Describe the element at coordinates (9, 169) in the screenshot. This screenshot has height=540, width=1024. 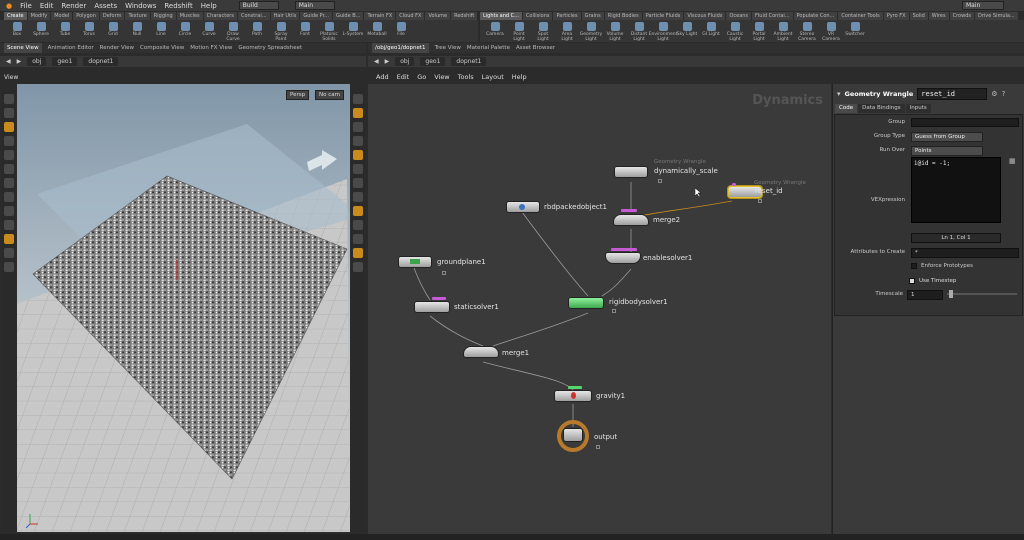
I see `scale-tool-icon` at that location.